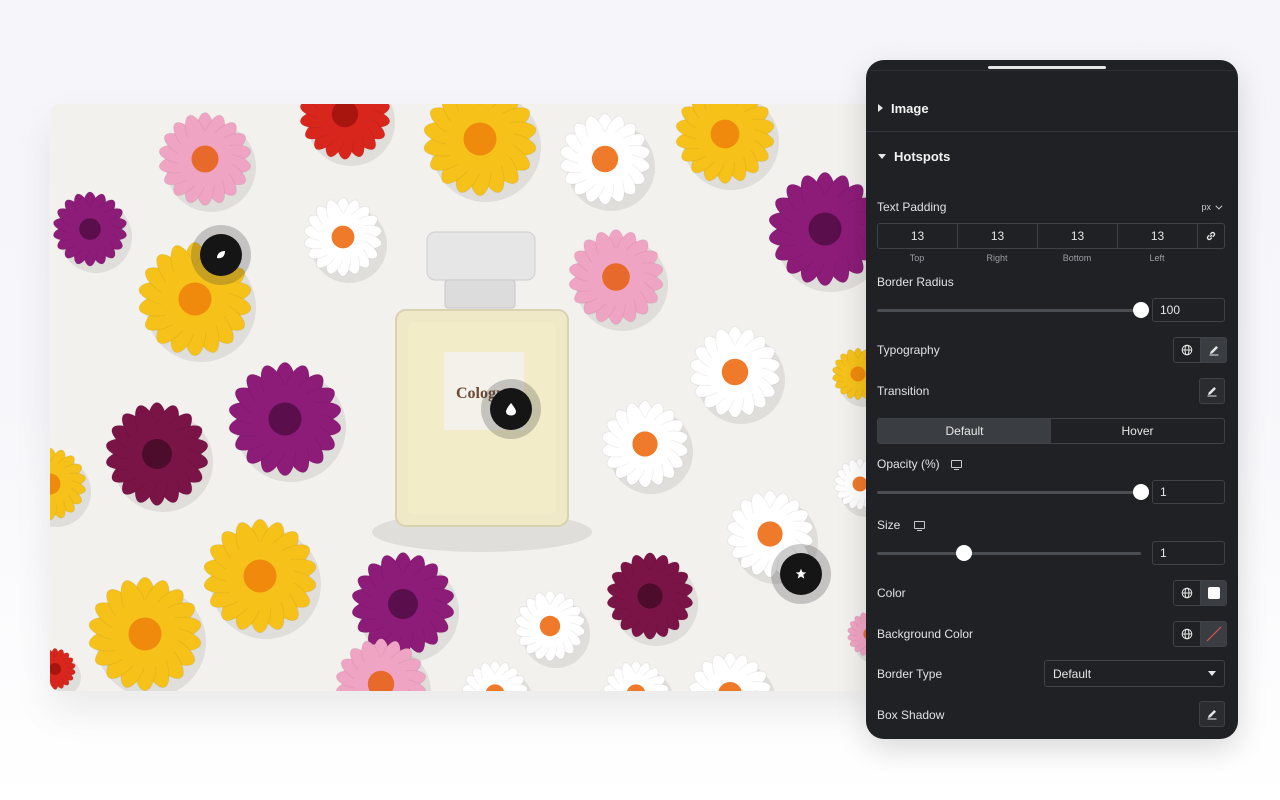 The width and height of the screenshot is (1280, 800). What do you see at coordinates (1052, 131) in the screenshot?
I see `section-divider` at bounding box center [1052, 131].